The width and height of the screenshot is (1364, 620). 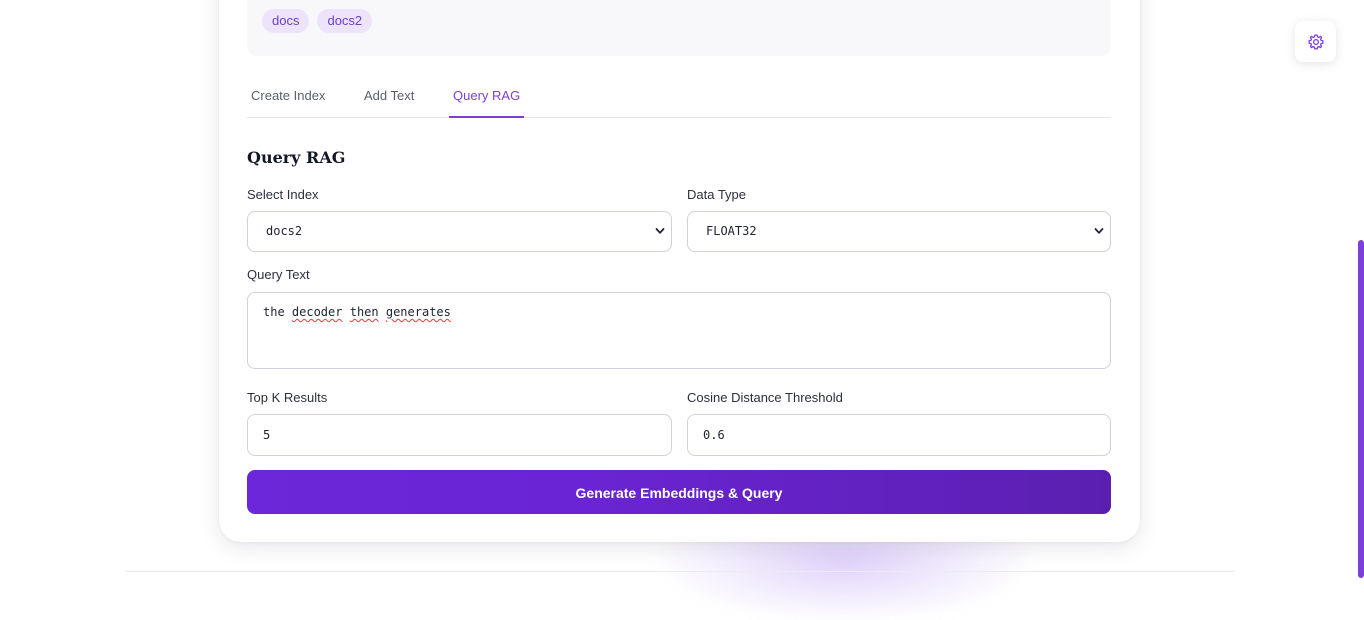 I want to click on settings-button, so click(x=1315, y=41).